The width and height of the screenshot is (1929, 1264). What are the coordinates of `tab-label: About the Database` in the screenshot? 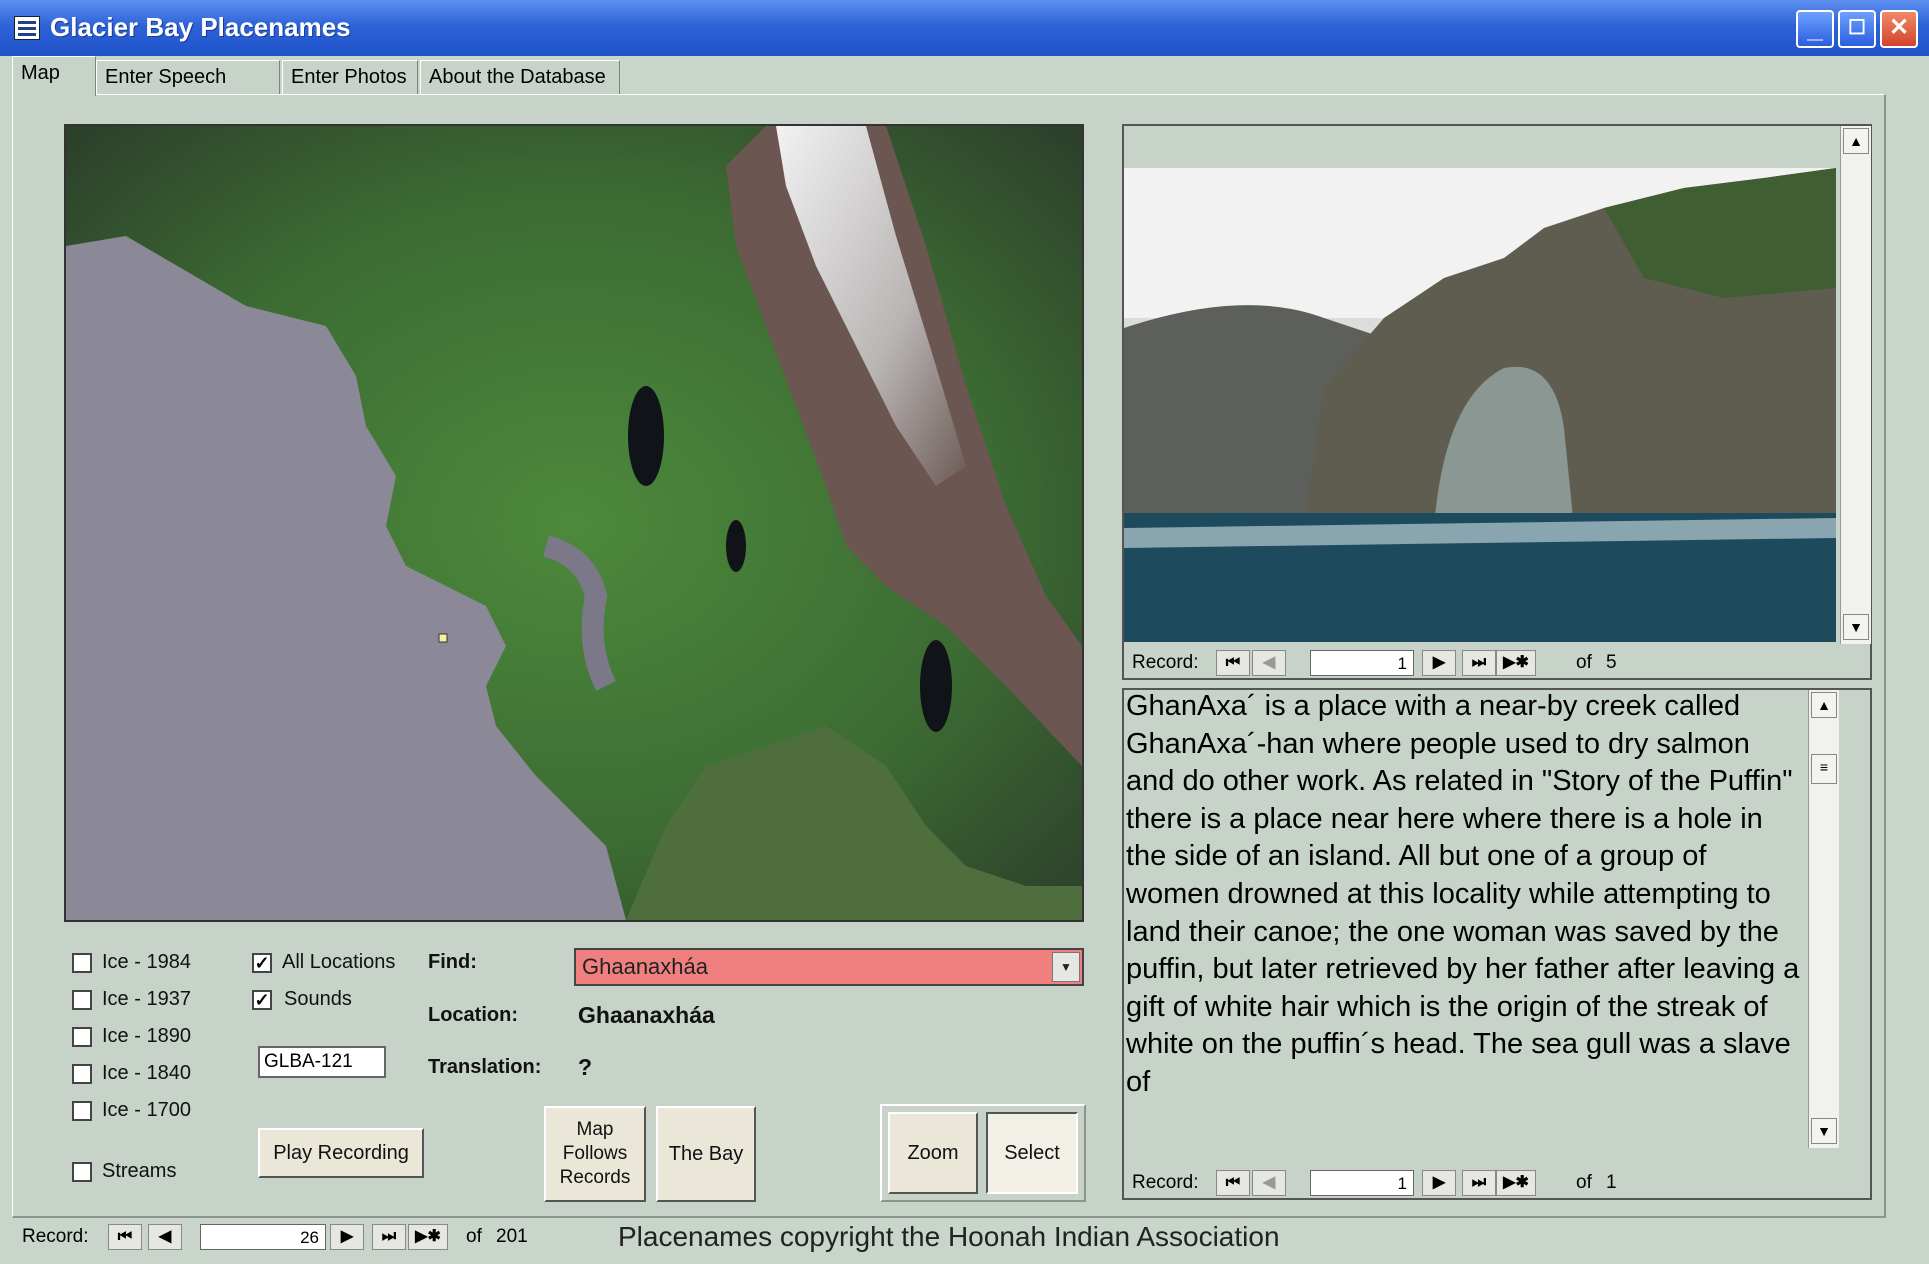 It's located at (517, 77).